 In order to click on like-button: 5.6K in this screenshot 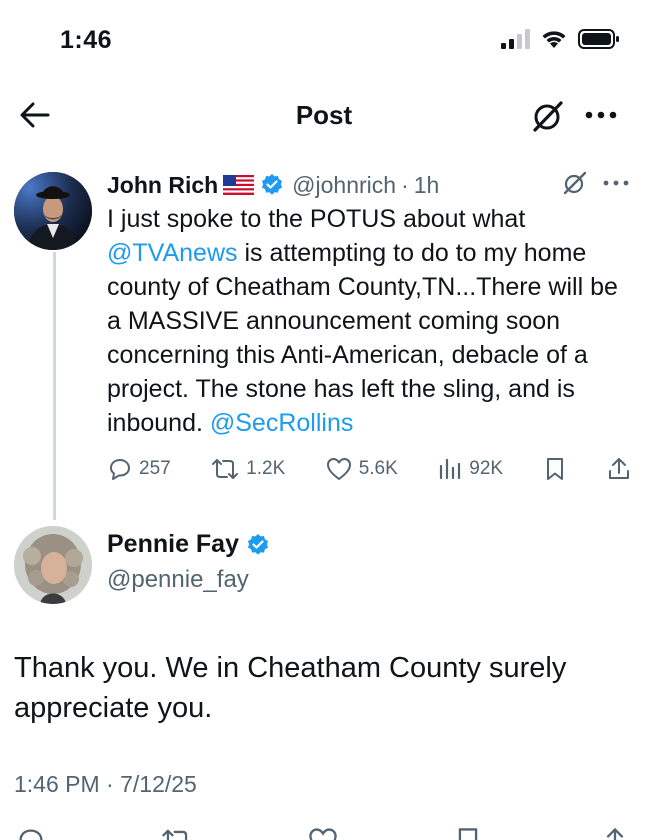, I will do `click(361, 469)`.